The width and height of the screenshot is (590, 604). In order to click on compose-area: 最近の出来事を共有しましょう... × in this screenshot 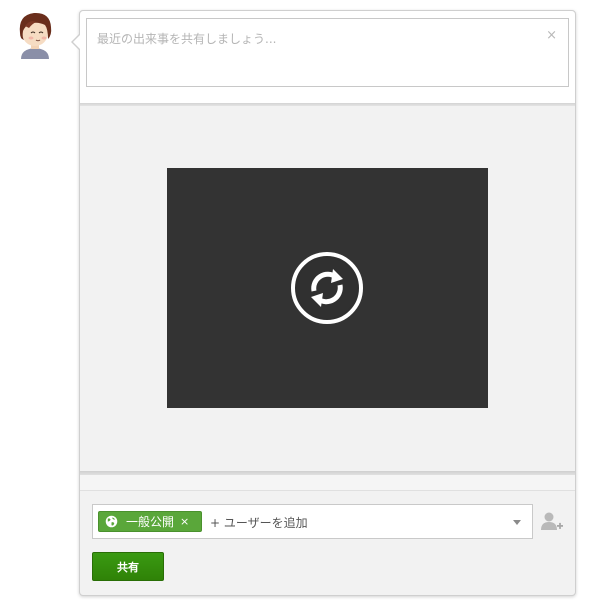, I will do `click(327, 57)`.